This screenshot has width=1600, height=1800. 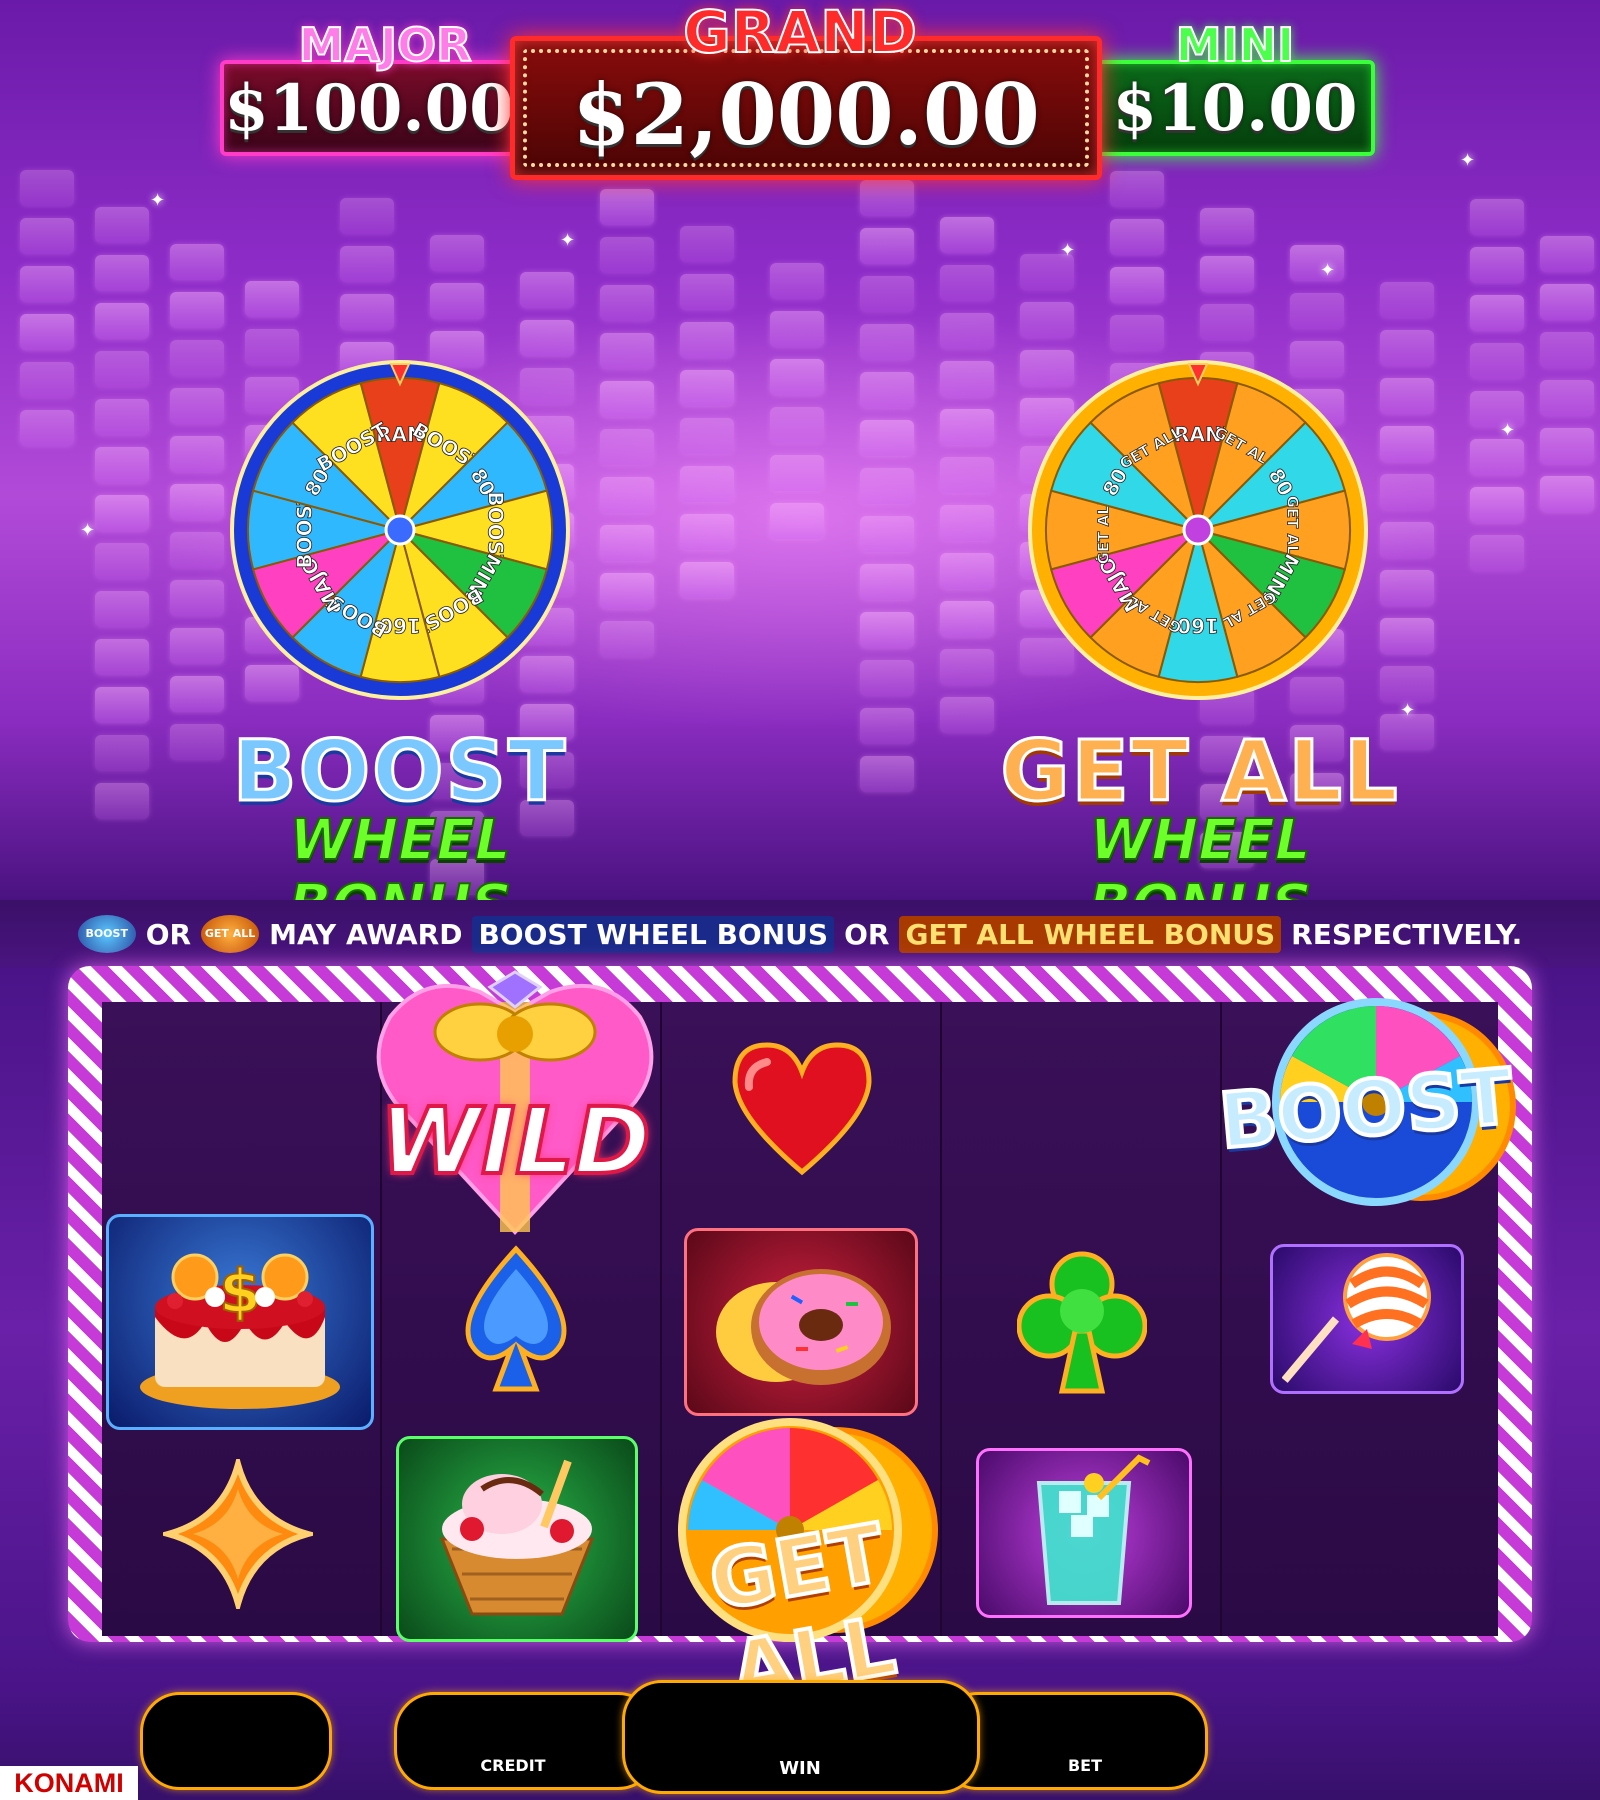 I want to click on grand-jackpot-label: GRAND, so click(x=800, y=33).